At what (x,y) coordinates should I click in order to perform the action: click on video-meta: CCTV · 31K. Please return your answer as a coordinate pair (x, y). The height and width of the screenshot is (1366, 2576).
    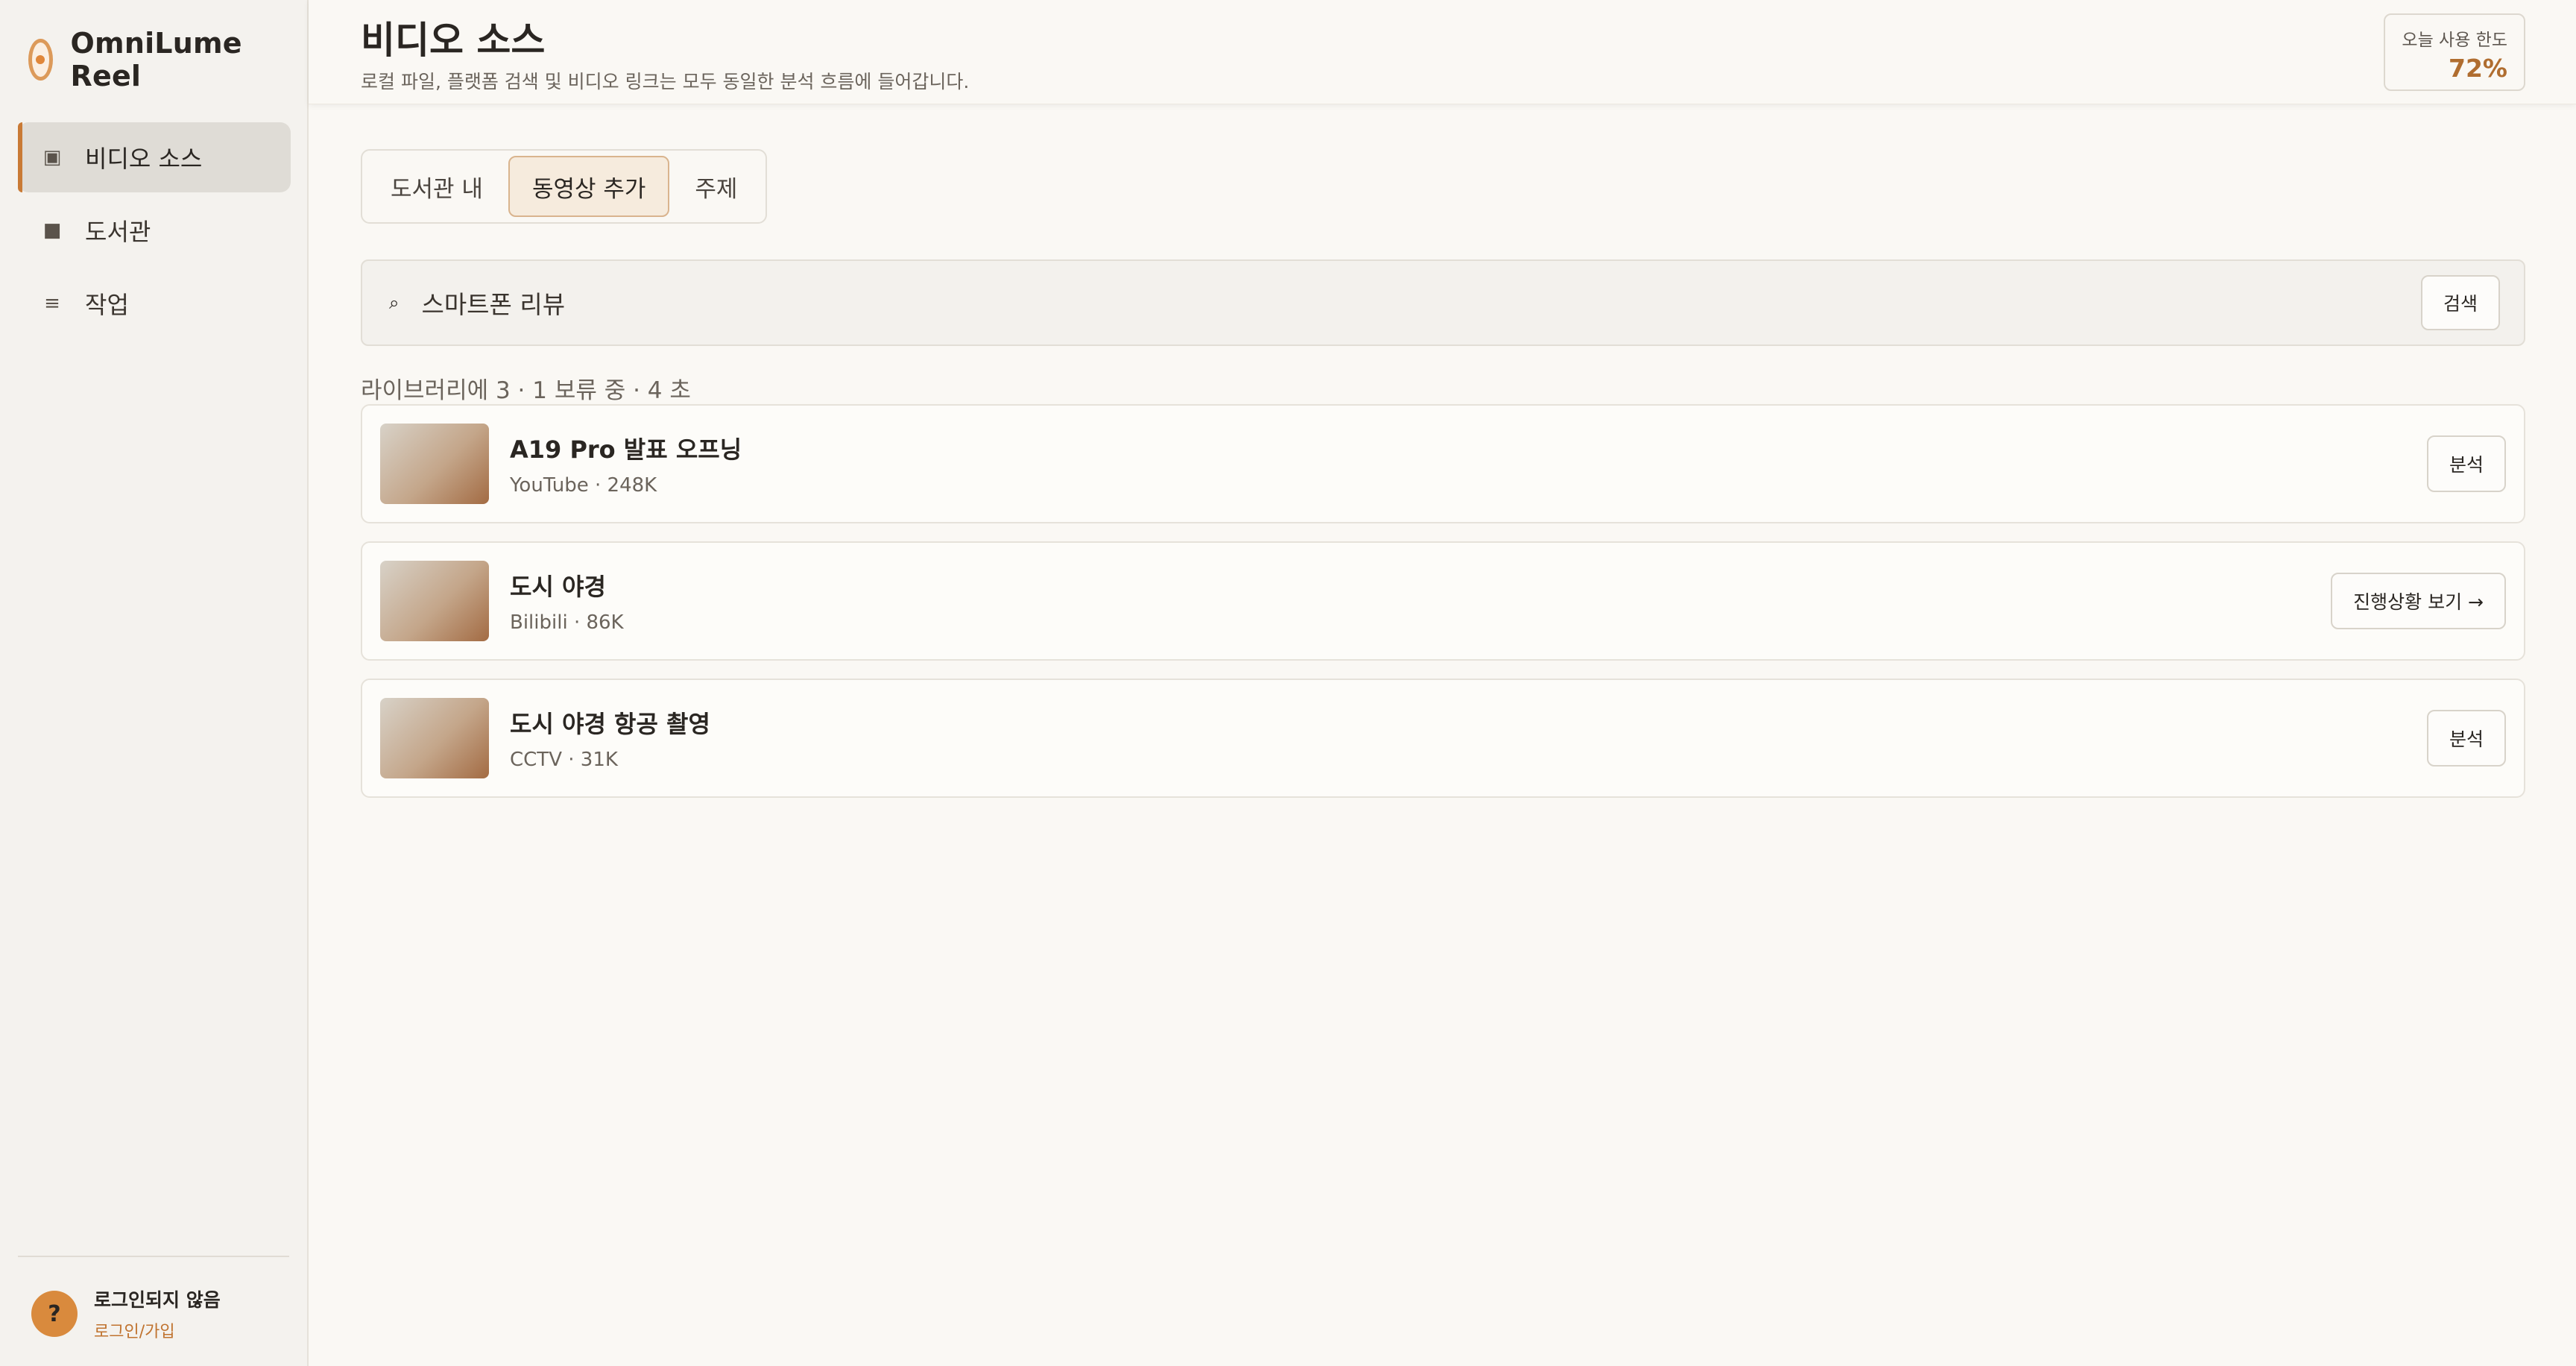
    Looking at the image, I should click on (564, 760).